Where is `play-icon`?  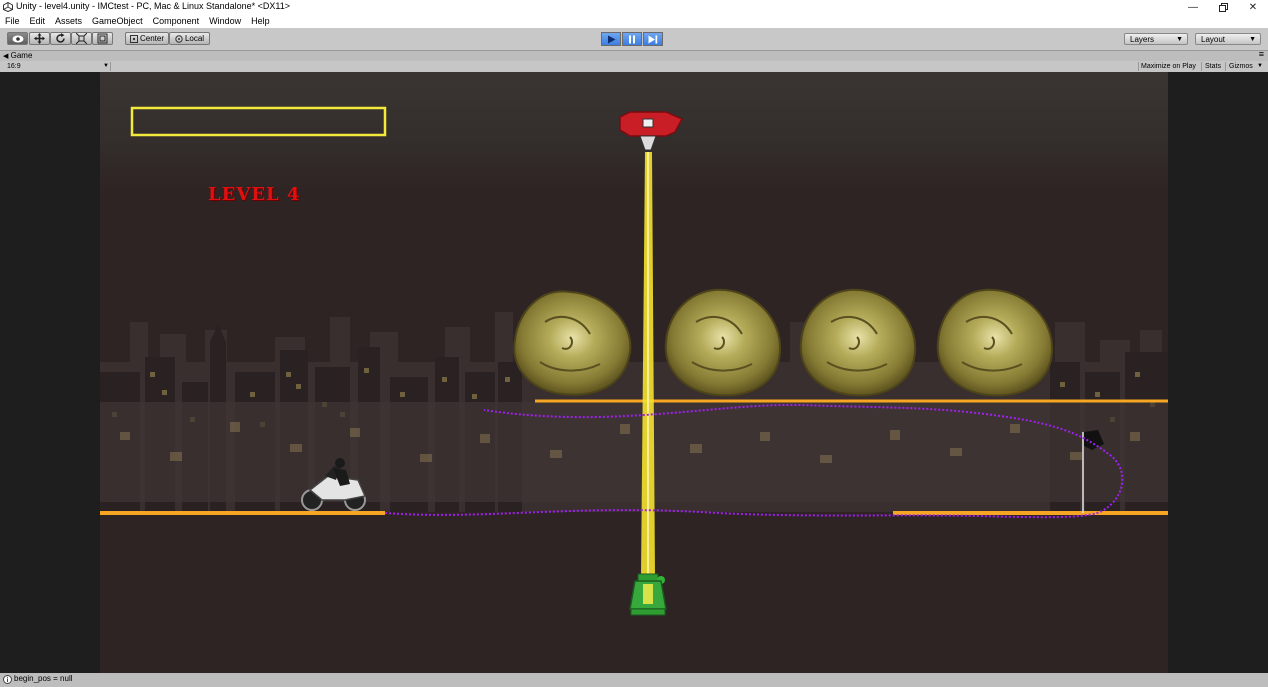
play-icon is located at coordinates (611, 39).